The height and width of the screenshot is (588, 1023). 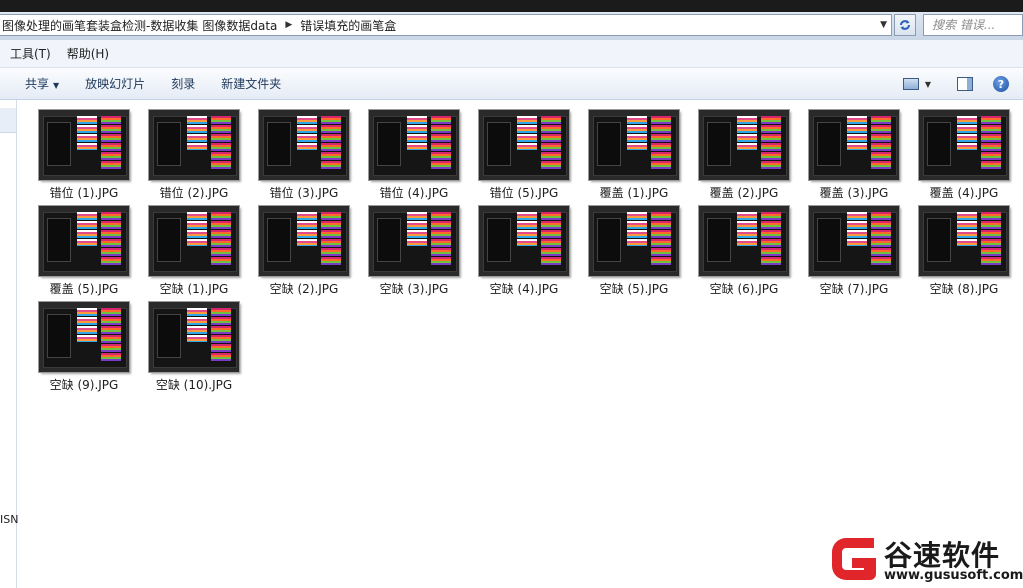 What do you see at coordinates (634, 192) in the screenshot?
I see `file-name-label: 覆盖 (1).JPG` at bounding box center [634, 192].